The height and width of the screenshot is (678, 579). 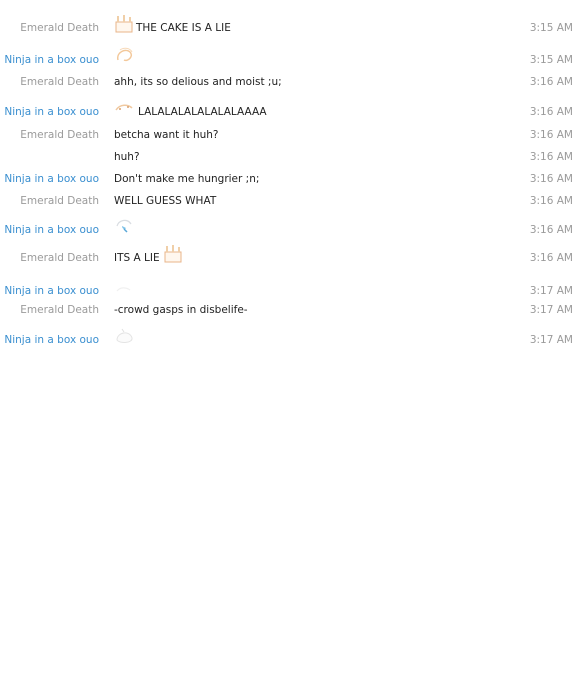 I want to click on message-row: Ninja in a box ouo 3:17 AM, so click(x=289, y=337).